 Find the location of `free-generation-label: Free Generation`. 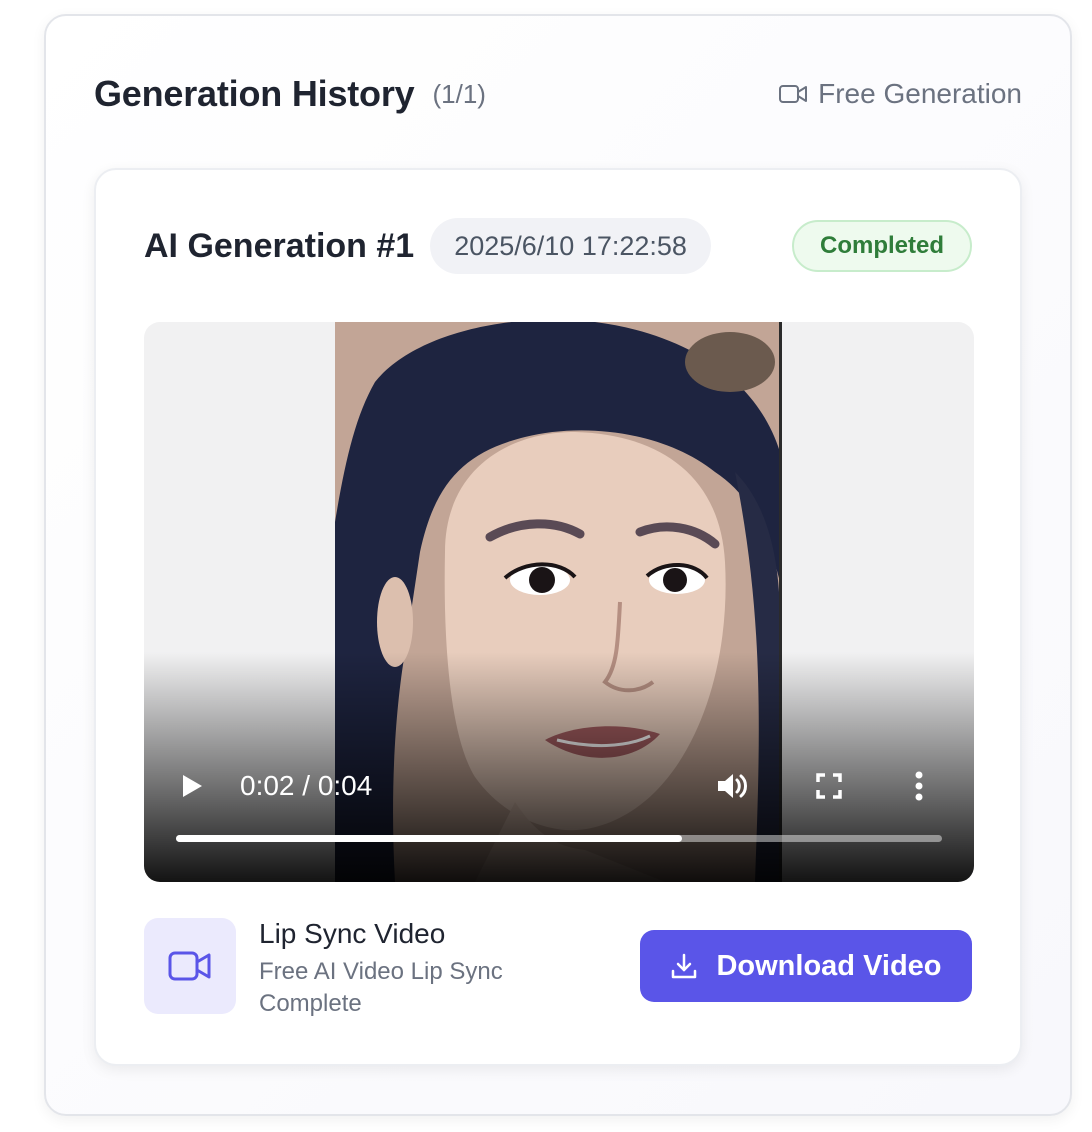

free-generation-label: Free Generation is located at coordinates (900, 94).